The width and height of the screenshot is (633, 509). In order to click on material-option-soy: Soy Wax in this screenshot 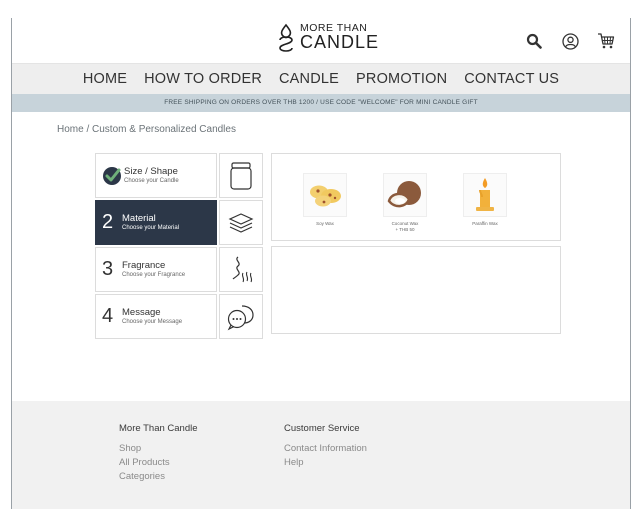, I will do `click(325, 203)`.